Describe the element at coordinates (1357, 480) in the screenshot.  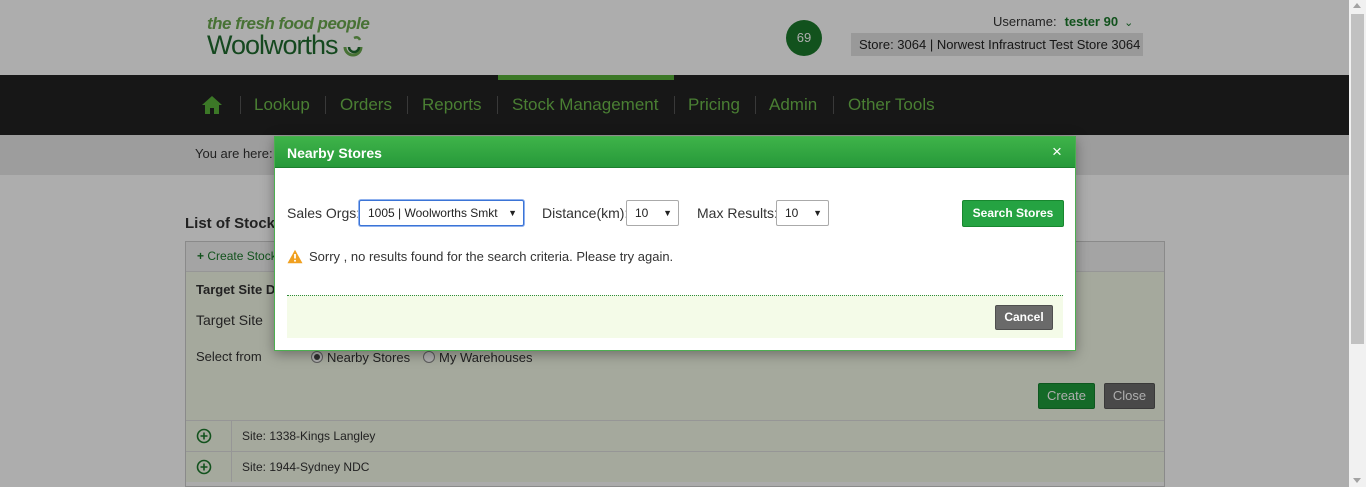
I see `scroll-down-arrow-icon` at that location.